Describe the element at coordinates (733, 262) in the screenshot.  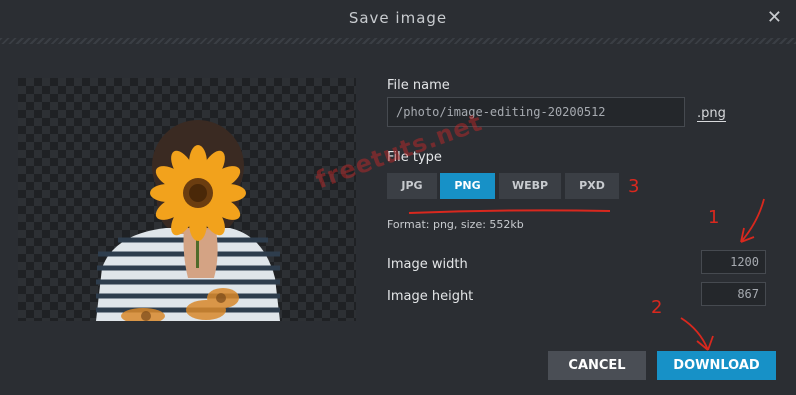
I see `image-width-input: 1200` at that location.